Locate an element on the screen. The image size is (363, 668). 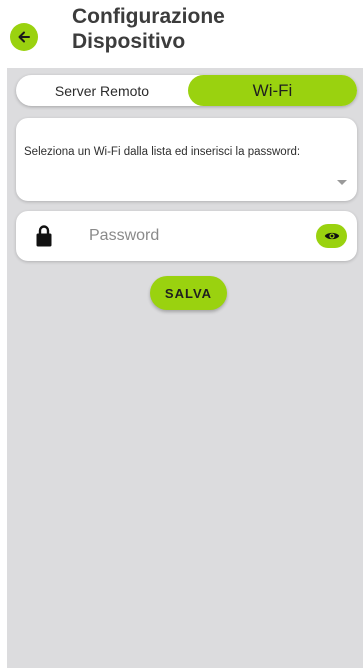
password-field-card is located at coordinates (186, 236).